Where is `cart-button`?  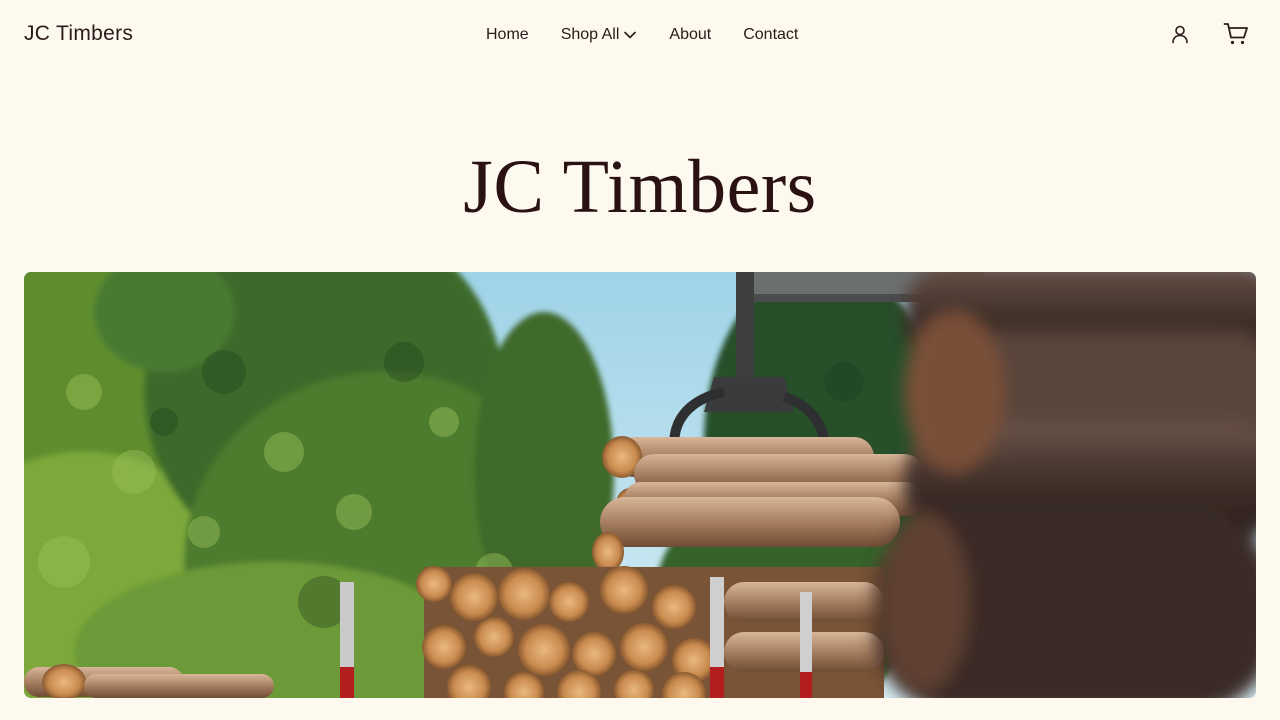
cart-button is located at coordinates (1236, 36).